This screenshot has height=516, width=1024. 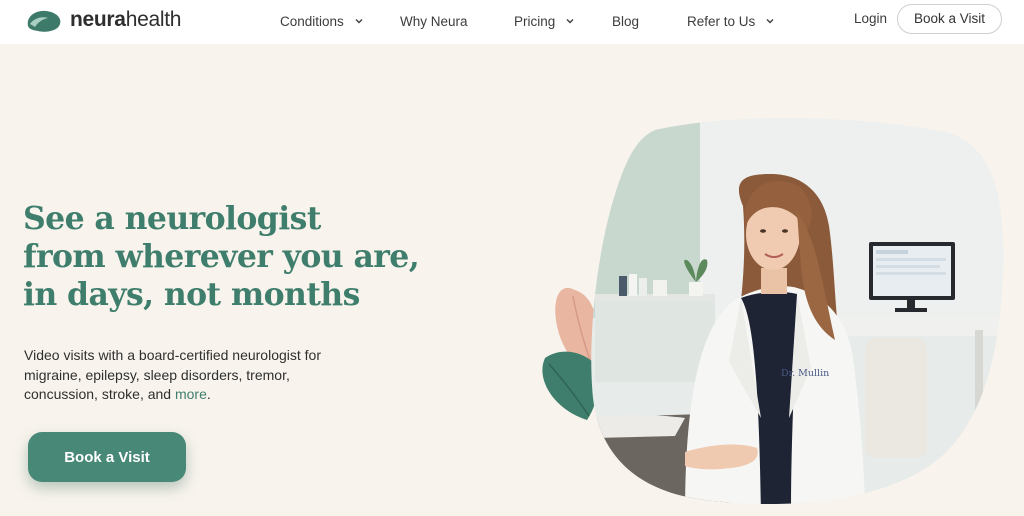 What do you see at coordinates (721, 21) in the screenshot?
I see `nav-refer-label: Refer to Us` at bounding box center [721, 21].